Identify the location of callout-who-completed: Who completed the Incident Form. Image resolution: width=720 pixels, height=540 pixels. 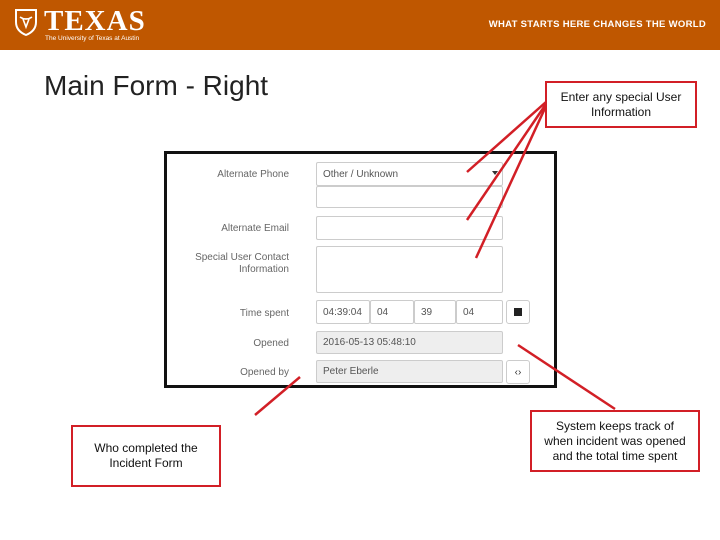
(146, 456).